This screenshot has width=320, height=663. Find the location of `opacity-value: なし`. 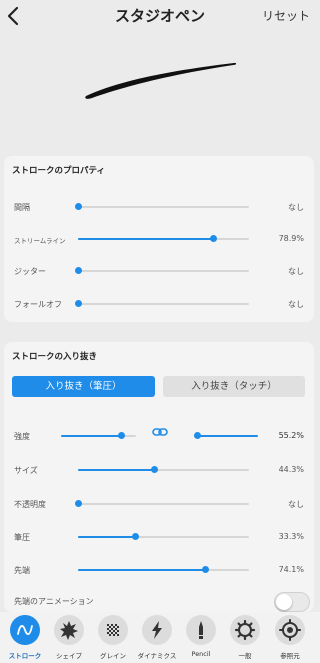

opacity-value: なし is located at coordinates (296, 504).